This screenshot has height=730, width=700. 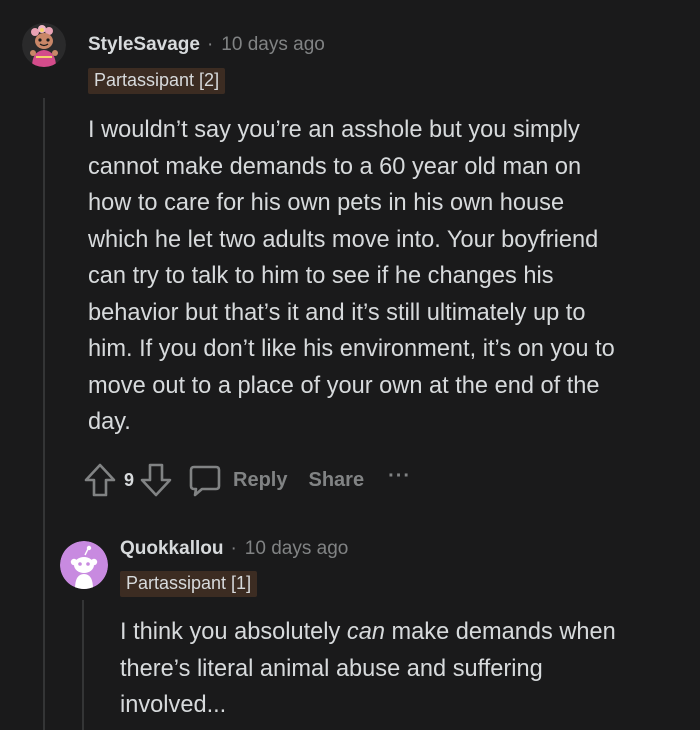 I want to click on downvote-arrow-icon, so click(x=156, y=480).